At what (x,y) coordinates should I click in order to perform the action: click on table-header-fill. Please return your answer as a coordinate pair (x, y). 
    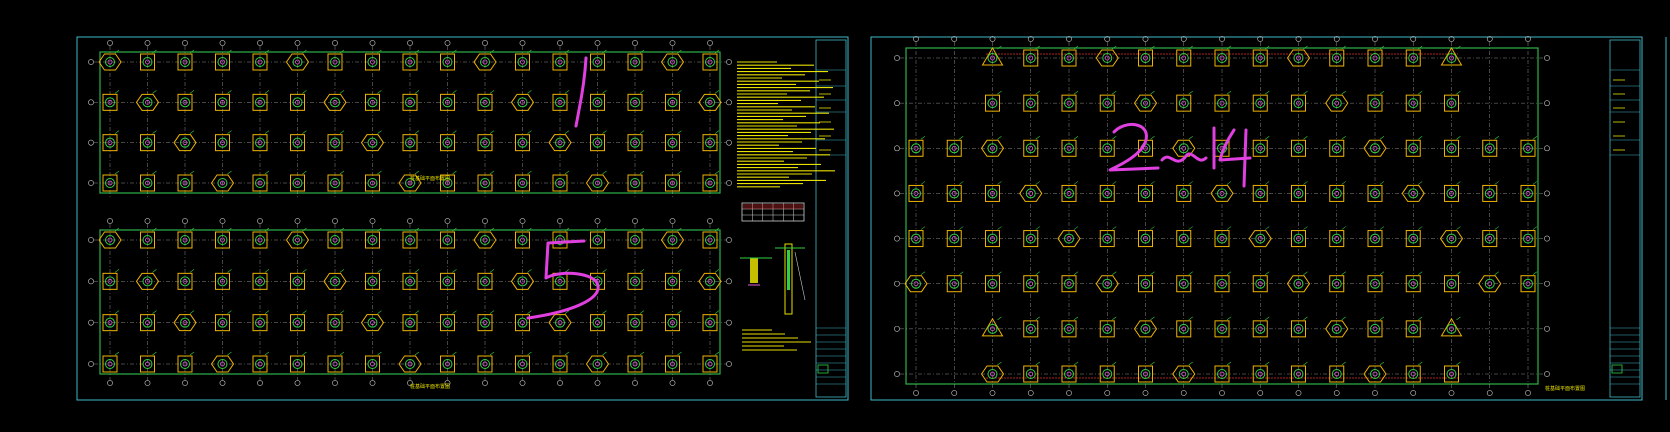
    Looking at the image, I should click on (773, 206).